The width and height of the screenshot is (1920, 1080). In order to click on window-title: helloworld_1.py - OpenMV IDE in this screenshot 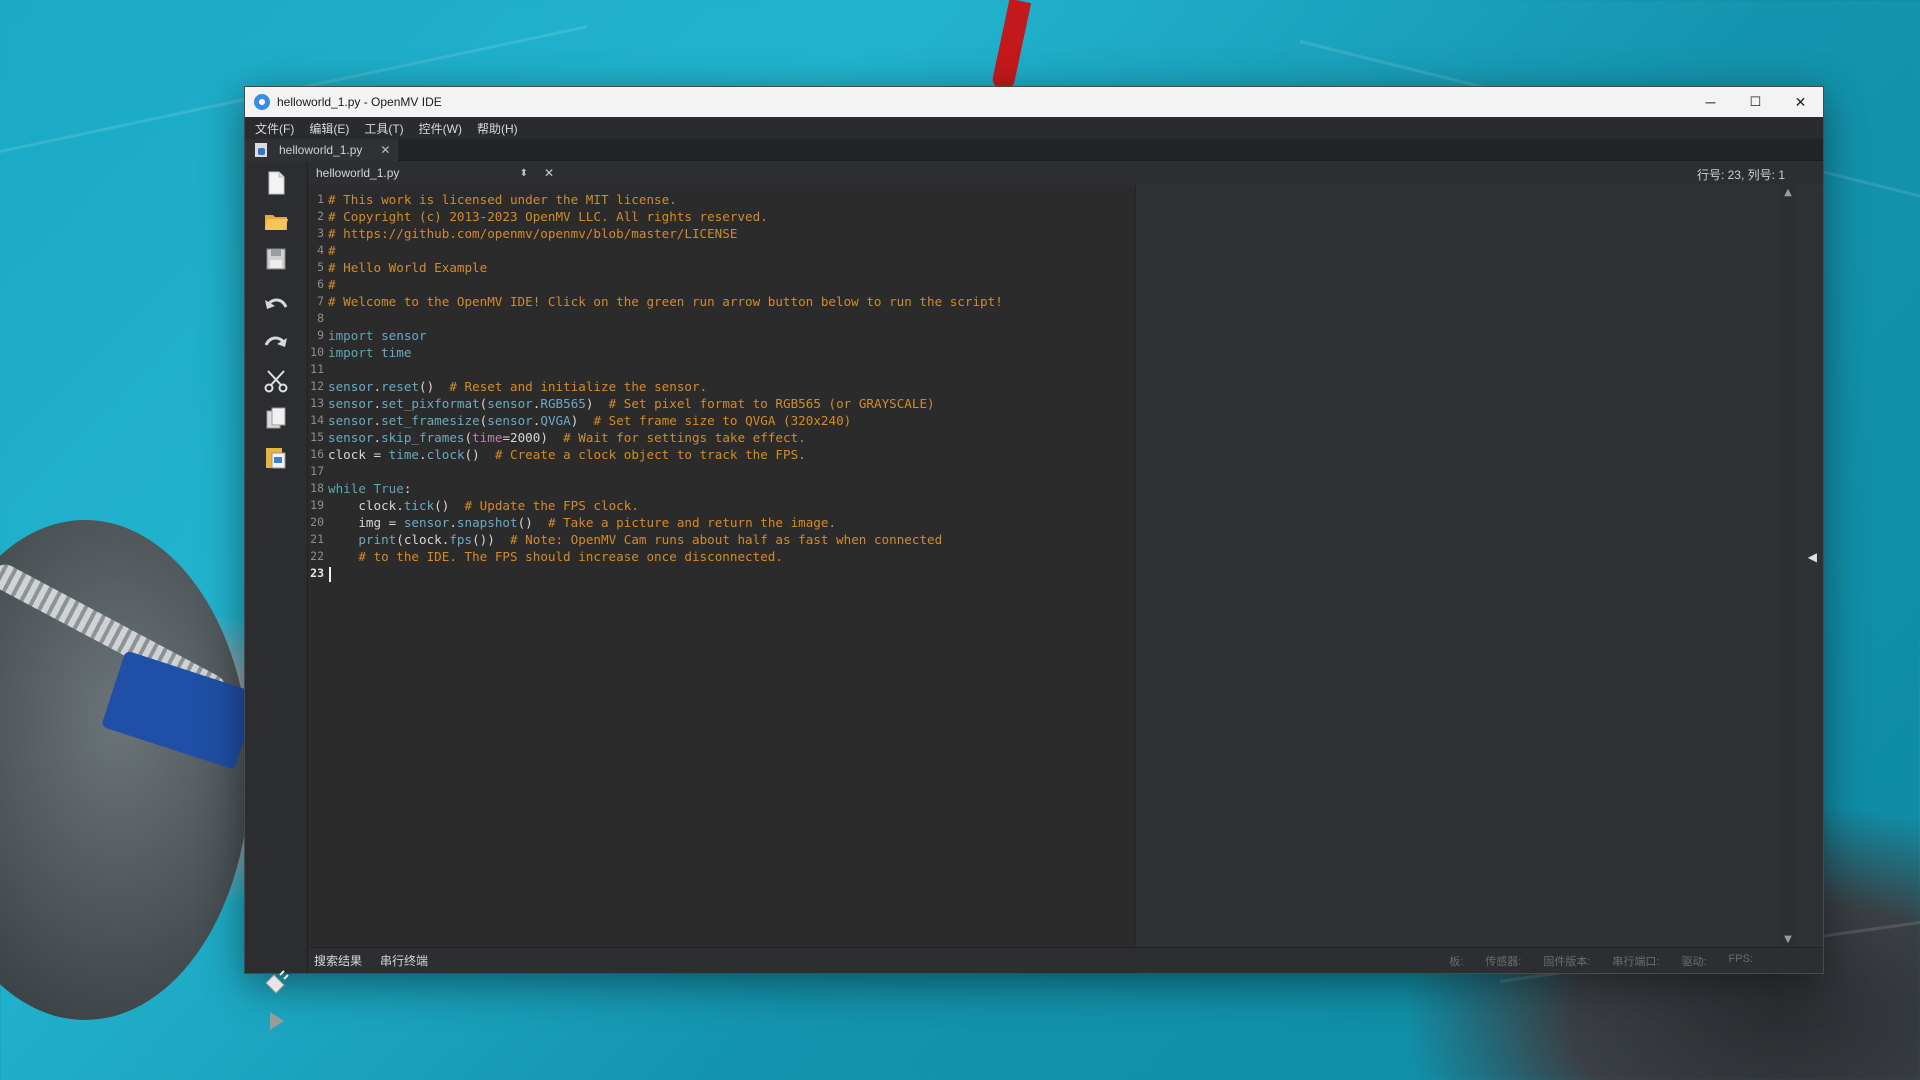, I will do `click(359, 102)`.